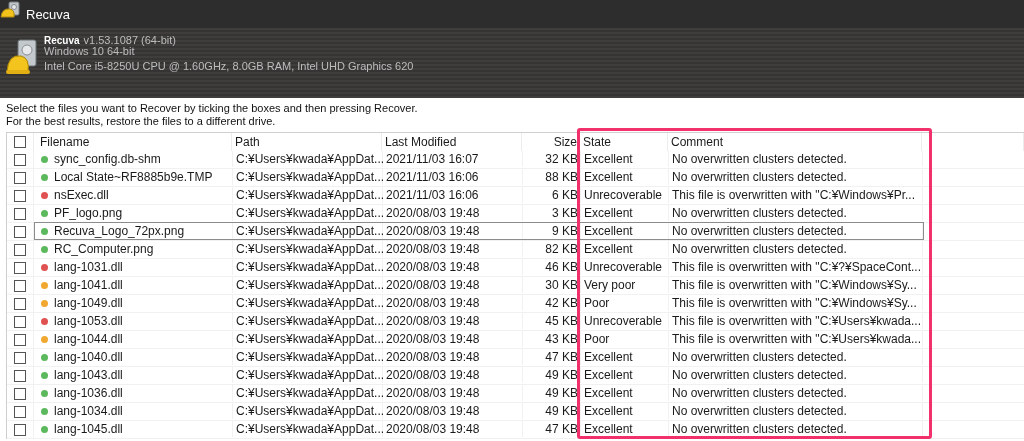 The height and width of the screenshot is (441, 1024). I want to click on size-header: Size, so click(551, 142).